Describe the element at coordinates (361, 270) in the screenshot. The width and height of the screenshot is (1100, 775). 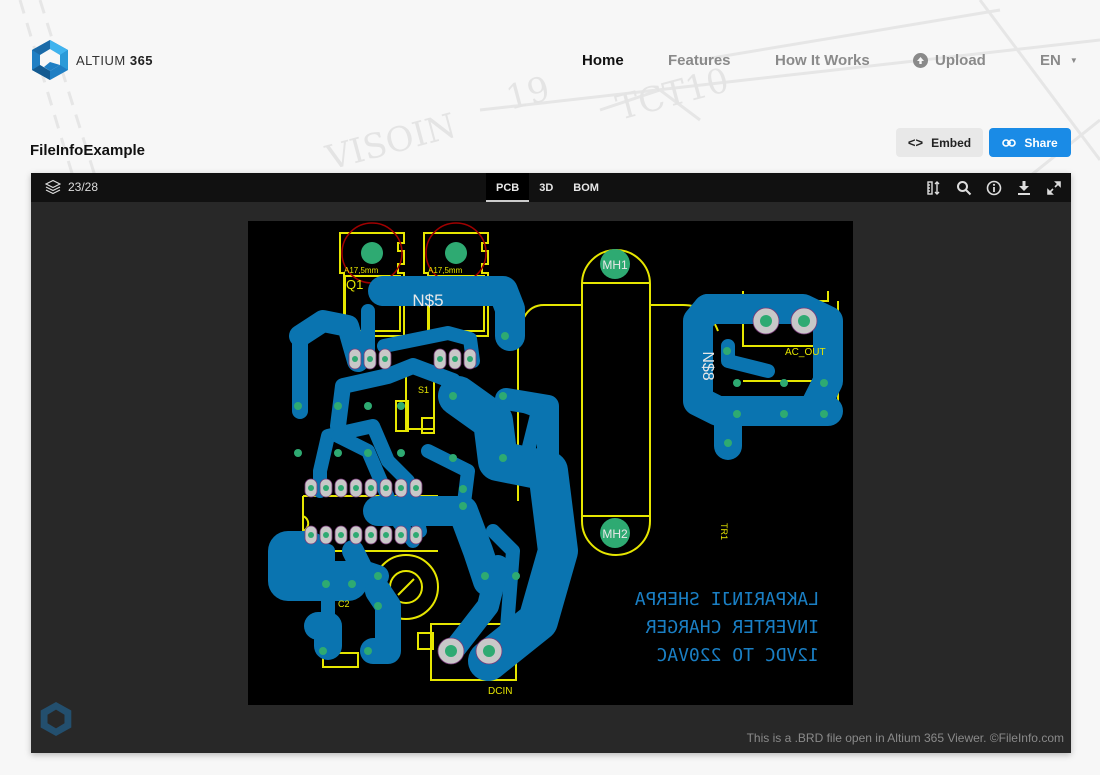
I see `label-pad-size-q1: A17,5mm` at that location.